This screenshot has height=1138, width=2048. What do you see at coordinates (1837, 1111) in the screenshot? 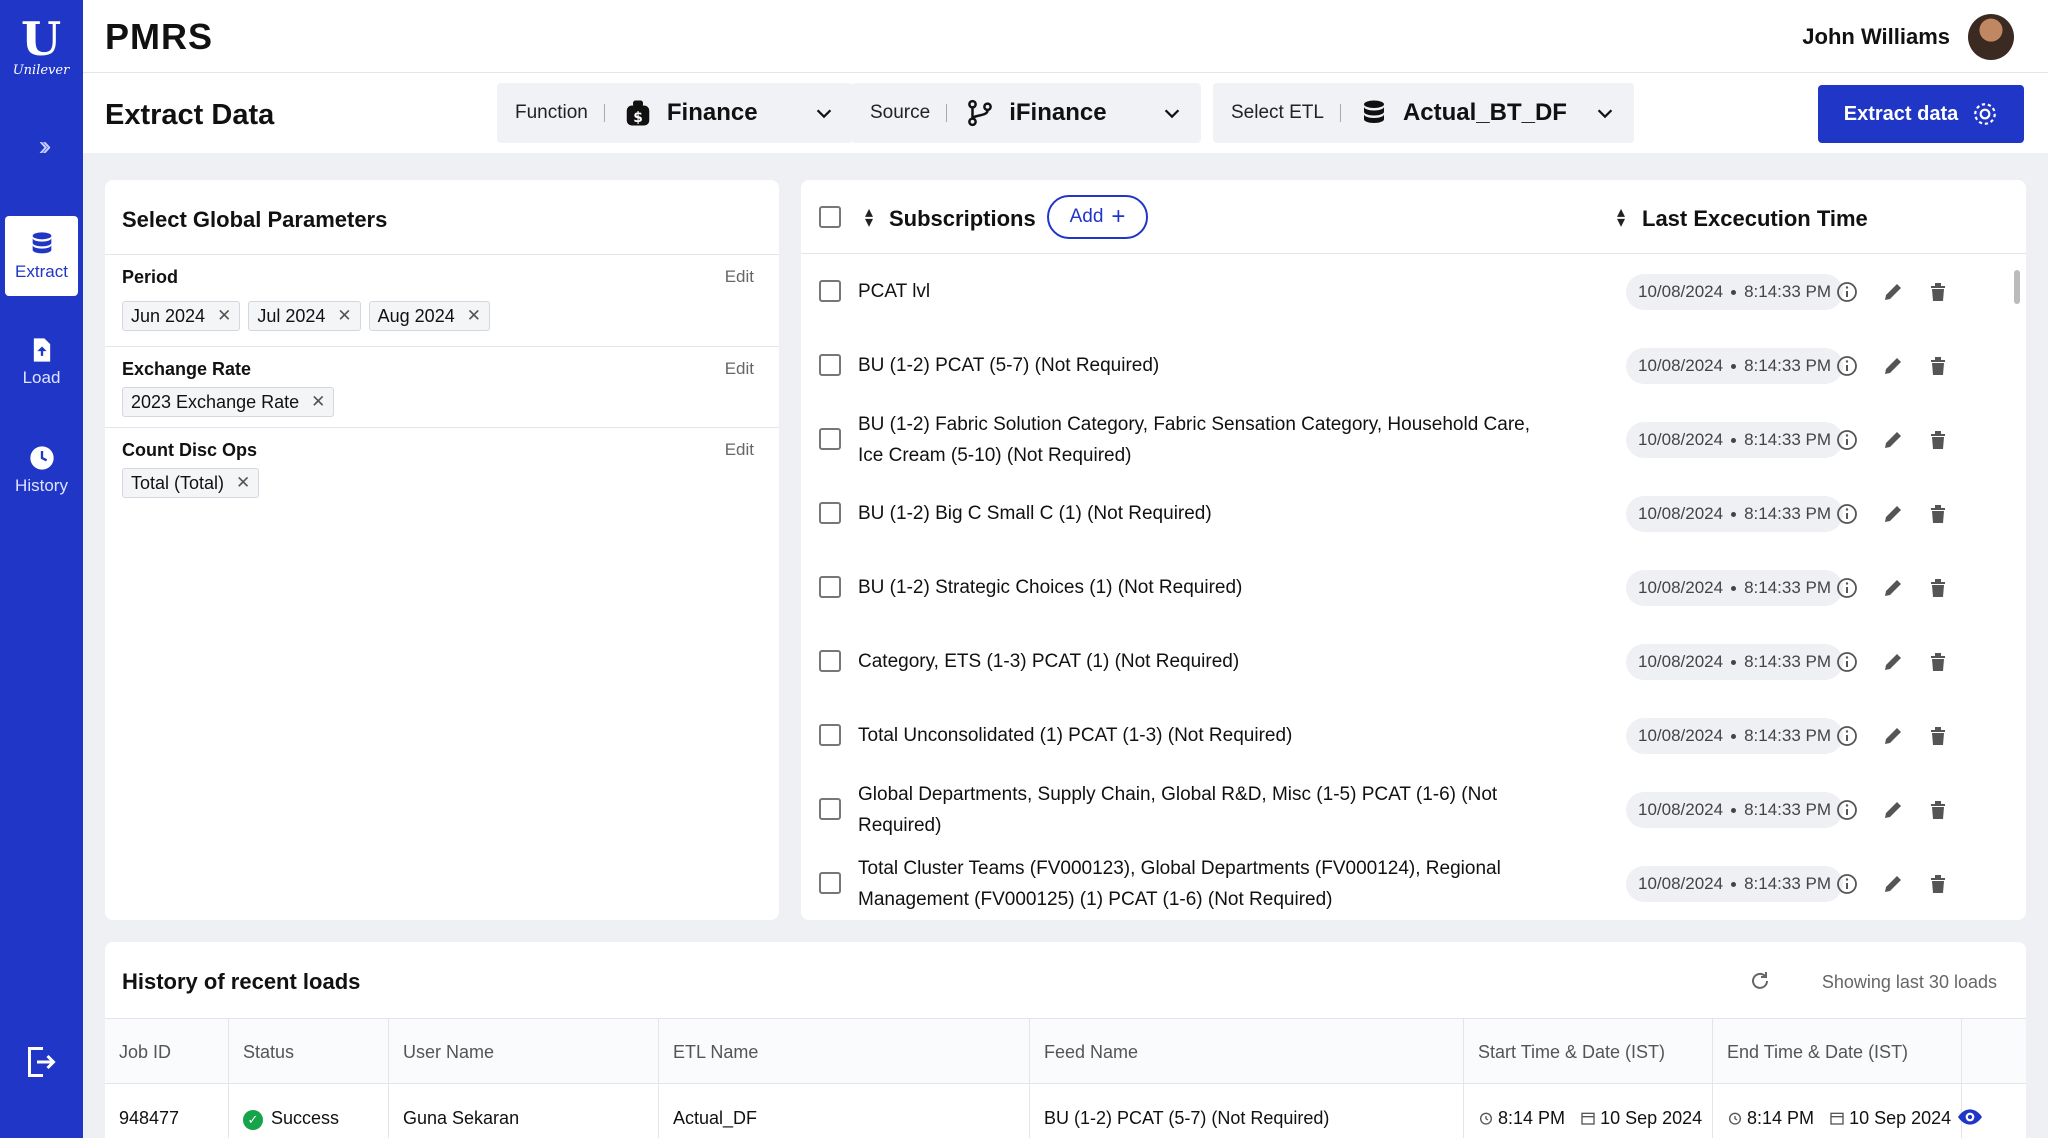
I see `end-time-cell: 8:14 PM 10 Sep 2024` at bounding box center [1837, 1111].